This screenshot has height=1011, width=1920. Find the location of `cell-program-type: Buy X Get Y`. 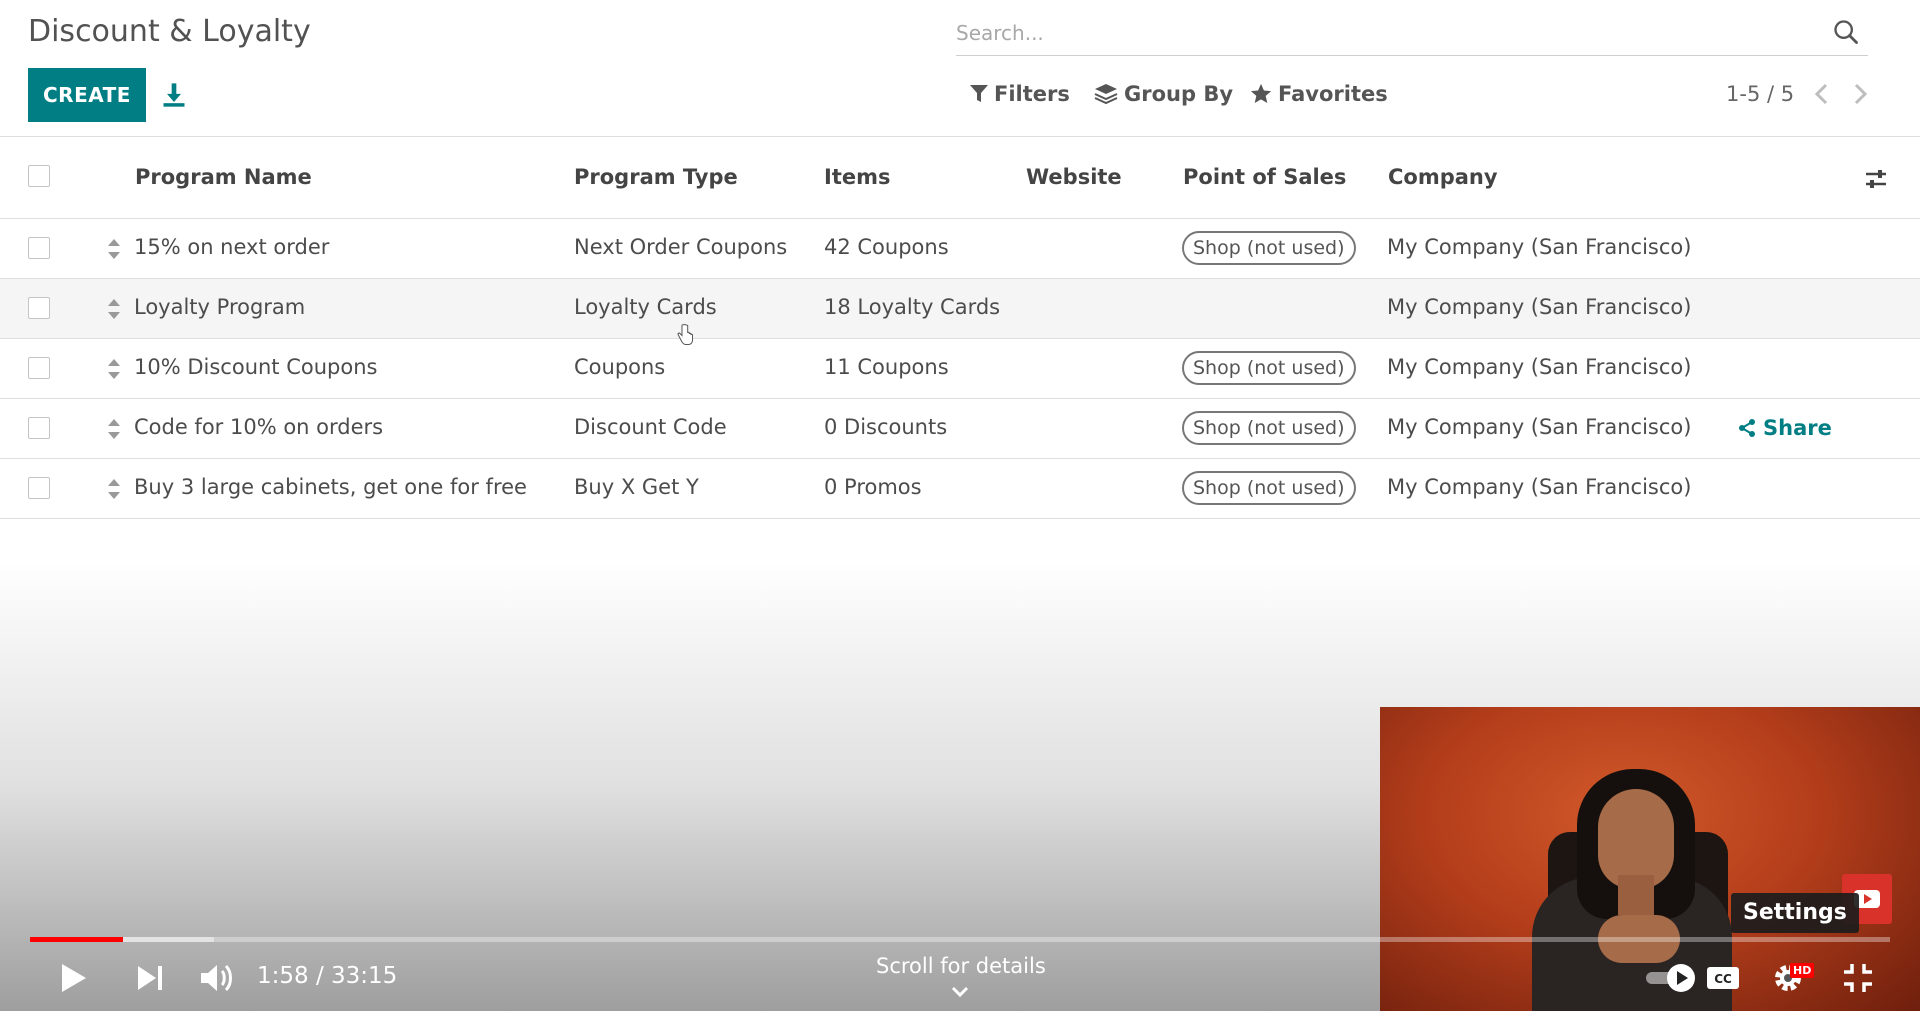

cell-program-type: Buy X Get Y is located at coordinates (636, 487).